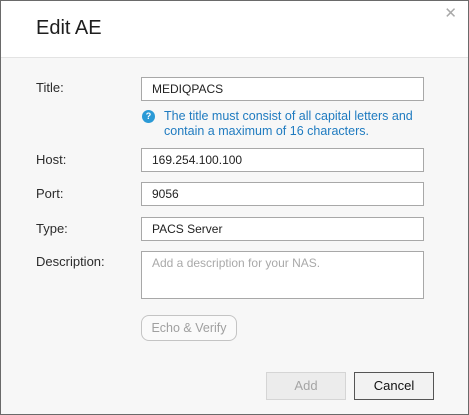 This screenshot has width=469, height=415. I want to click on add-button: Add, so click(306, 386).